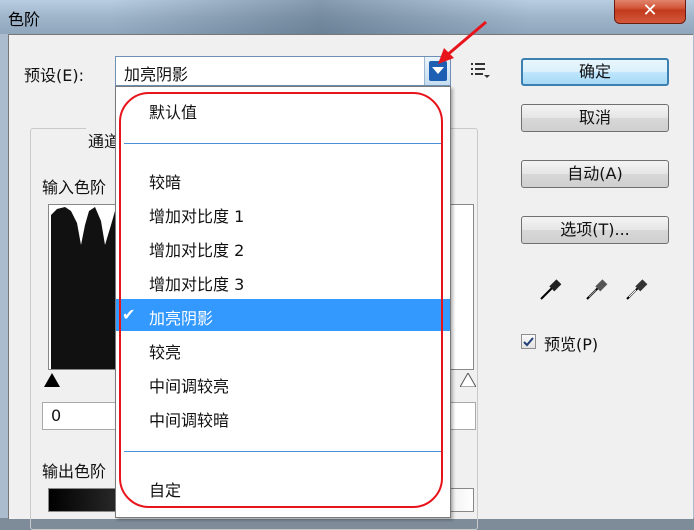 Image resolution: width=694 pixels, height=530 pixels. Describe the element at coordinates (595, 72) in the screenshot. I see `ok-button: 确定` at that location.